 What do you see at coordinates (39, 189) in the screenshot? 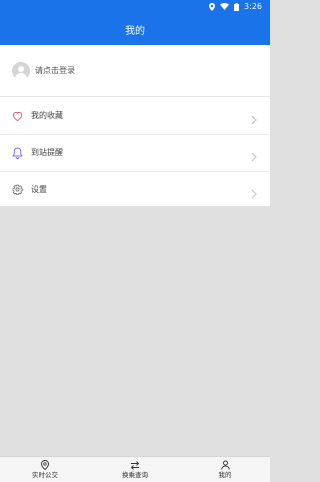
I see `menu-item-label: 设置` at bounding box center [39, 189].